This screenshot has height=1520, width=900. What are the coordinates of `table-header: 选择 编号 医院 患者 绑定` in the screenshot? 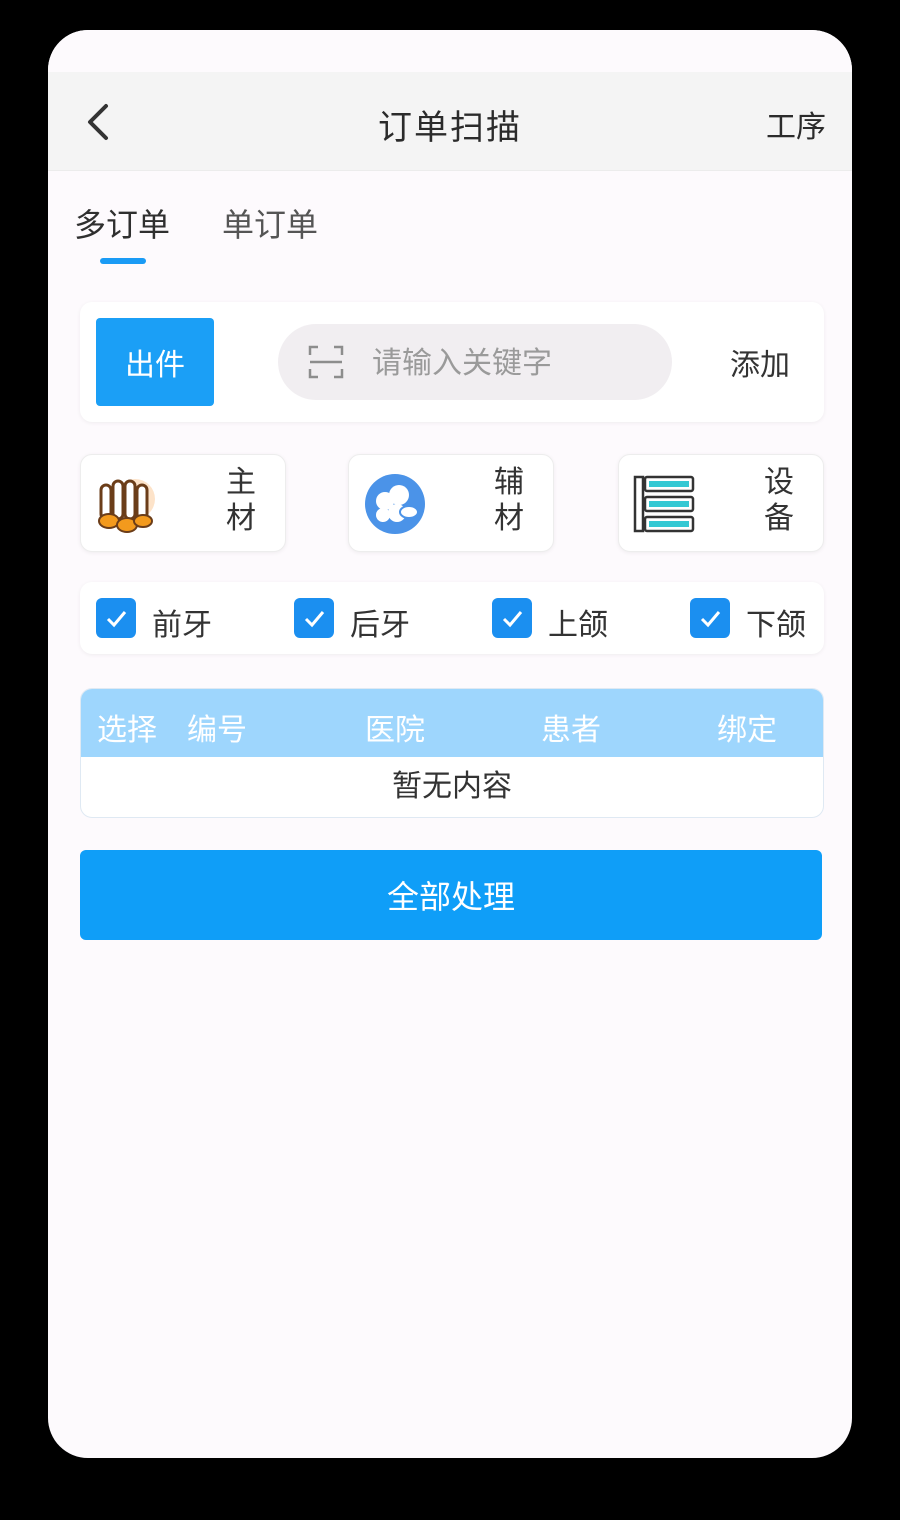 It's located at (452, 723).